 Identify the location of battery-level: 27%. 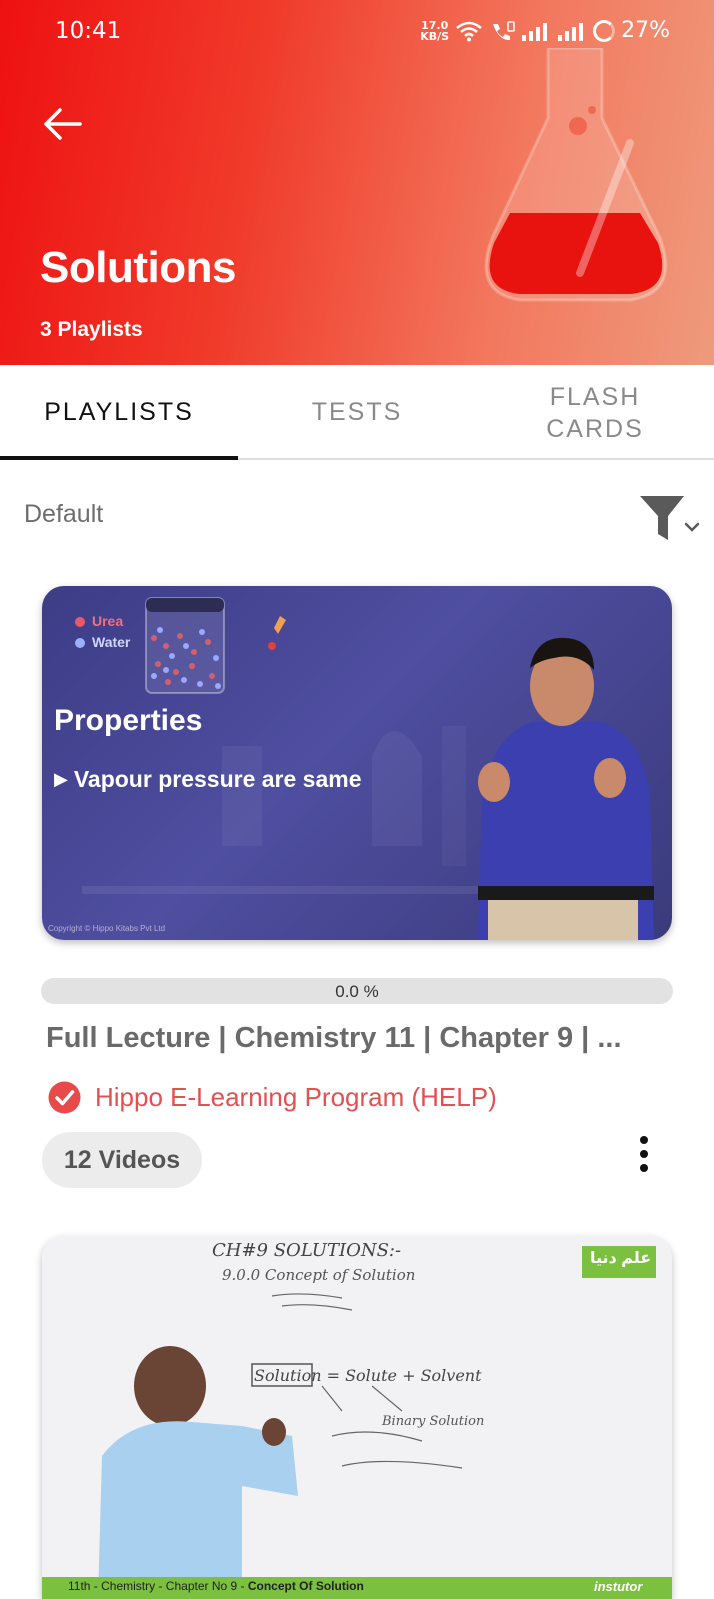
(645, 30).